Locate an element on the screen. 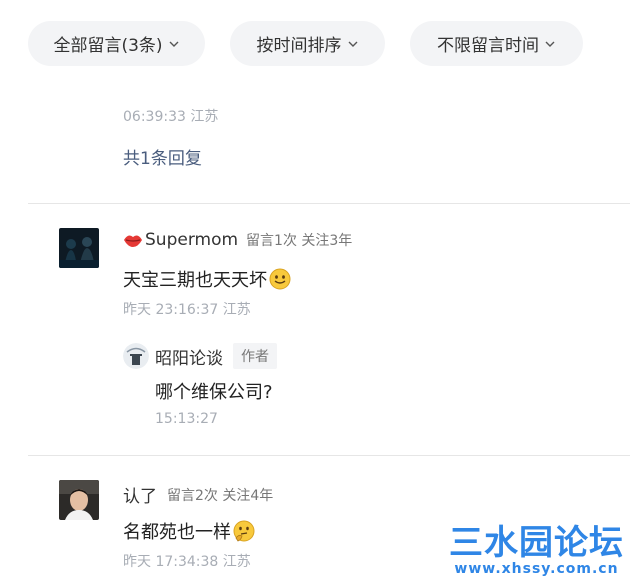 The image size is (630, 583). prev-comment-time: 06:39:33 江苏 is located at coordinates (171, 117).